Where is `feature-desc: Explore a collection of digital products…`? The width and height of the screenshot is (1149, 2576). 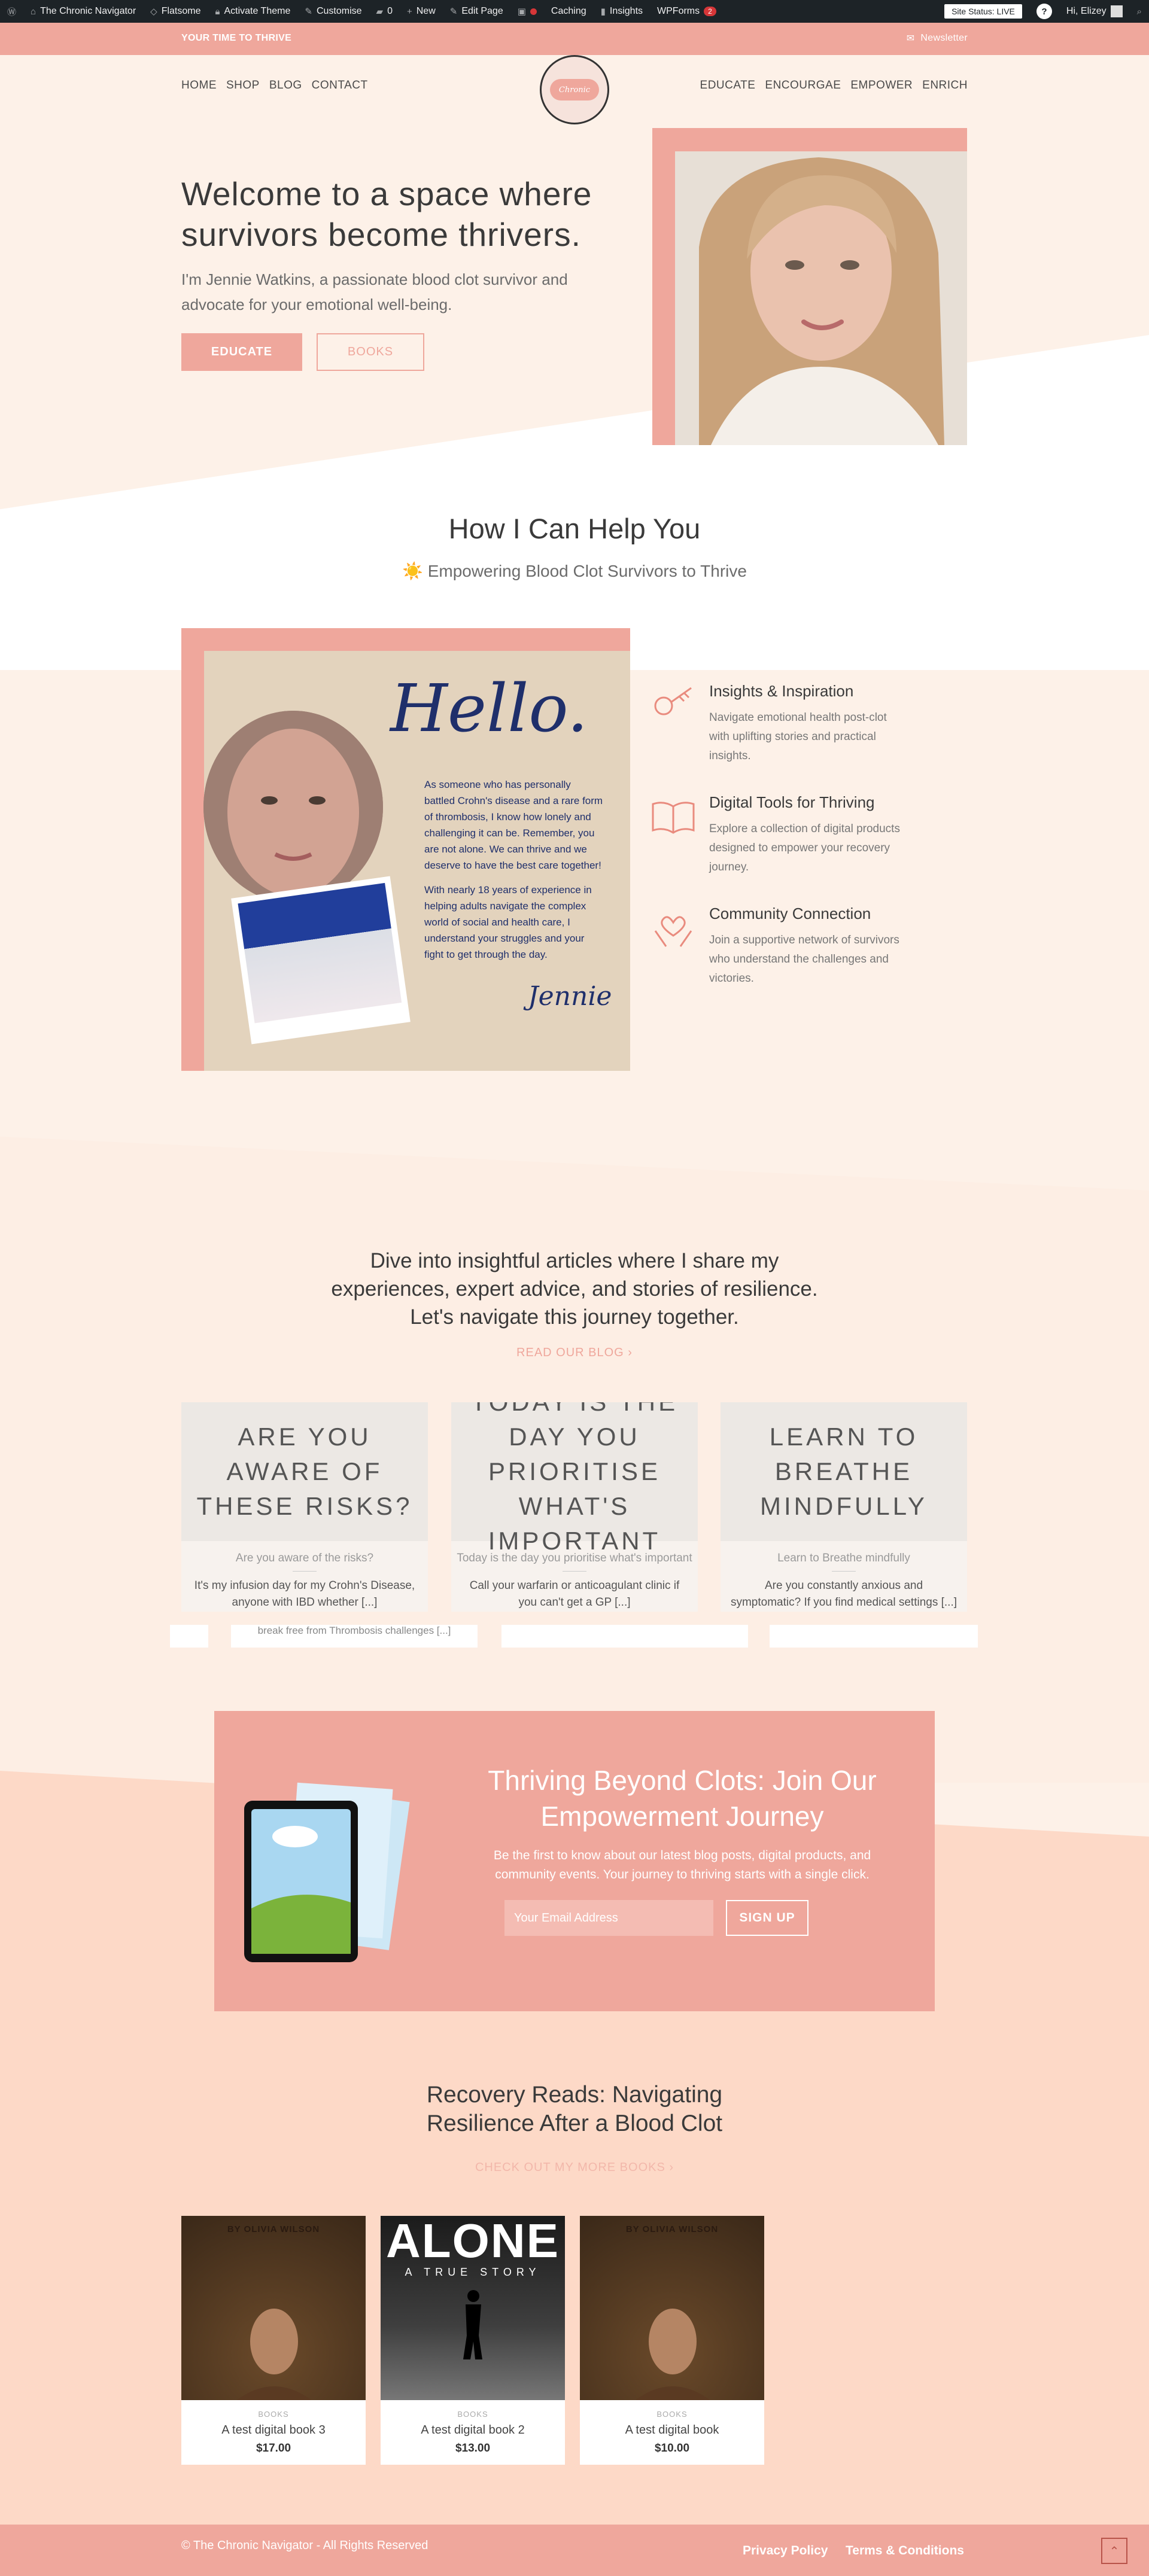
feature-desc: Explore a collection of digital products… is located at coordinates (804, 848).